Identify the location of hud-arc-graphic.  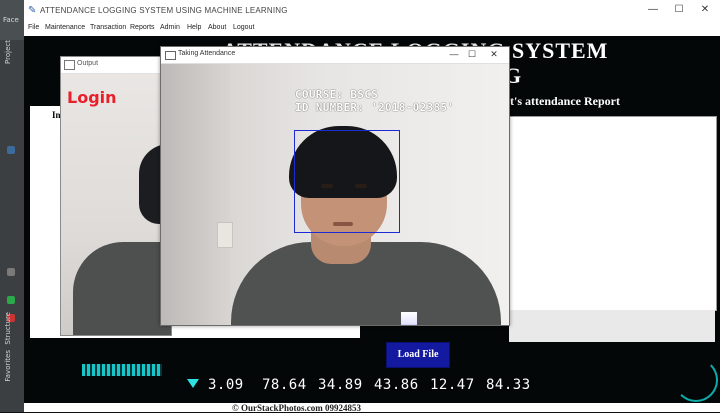
(696, 380).